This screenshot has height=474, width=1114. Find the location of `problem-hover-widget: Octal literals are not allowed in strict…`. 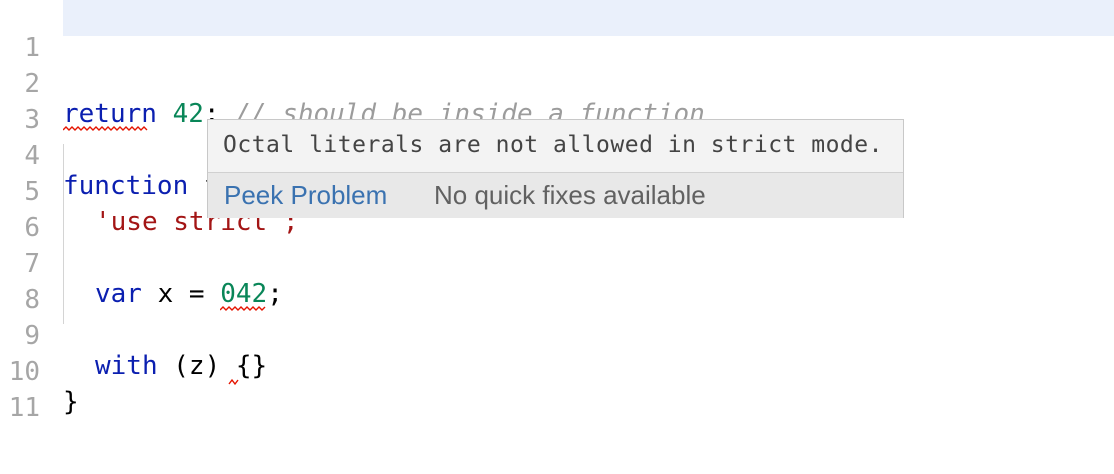

problem-hover-widget: Octal literals are not allowed in strict… is located at coordinates (555, 168).